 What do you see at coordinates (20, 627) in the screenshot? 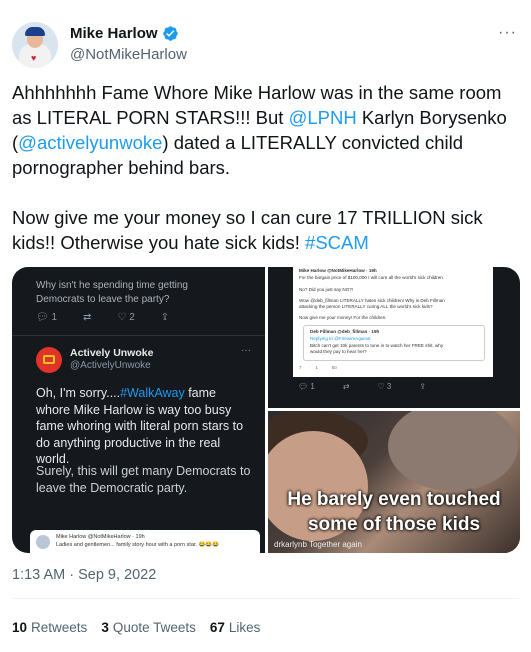
I see `retweets-count: 10` at bounding box center [20, 627].